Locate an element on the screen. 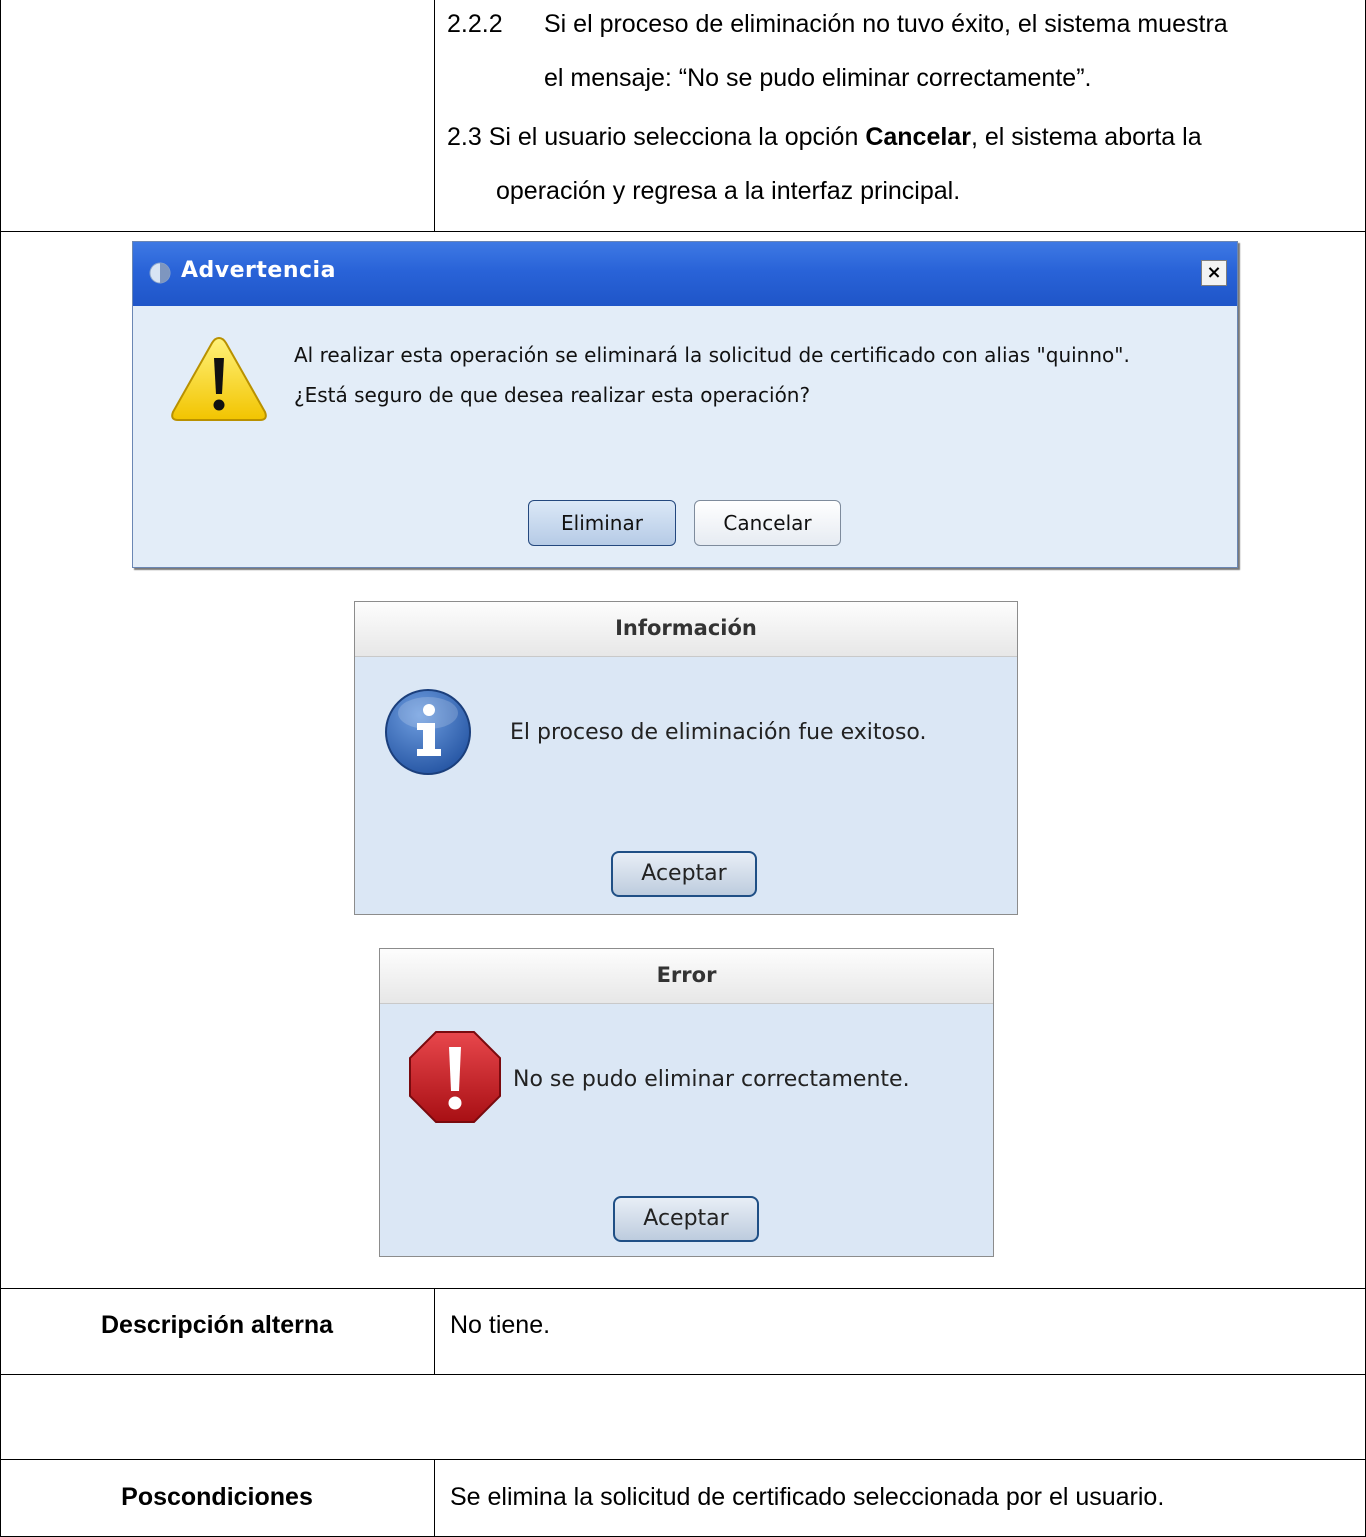 The height and width of the screenshot is (1537, 1366). close-icon: × is located at coordinates (1214, 273).